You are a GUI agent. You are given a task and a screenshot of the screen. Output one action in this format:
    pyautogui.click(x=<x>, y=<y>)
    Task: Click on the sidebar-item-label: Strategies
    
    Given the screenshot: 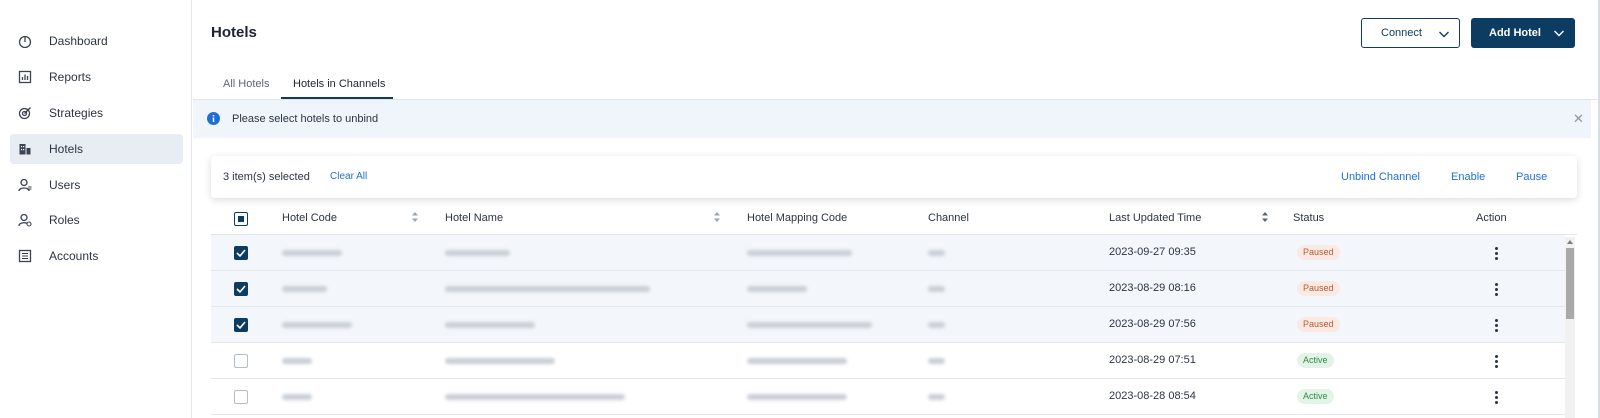 What is the action you would take?
    pyautogui.click(x=76, y=113)
    